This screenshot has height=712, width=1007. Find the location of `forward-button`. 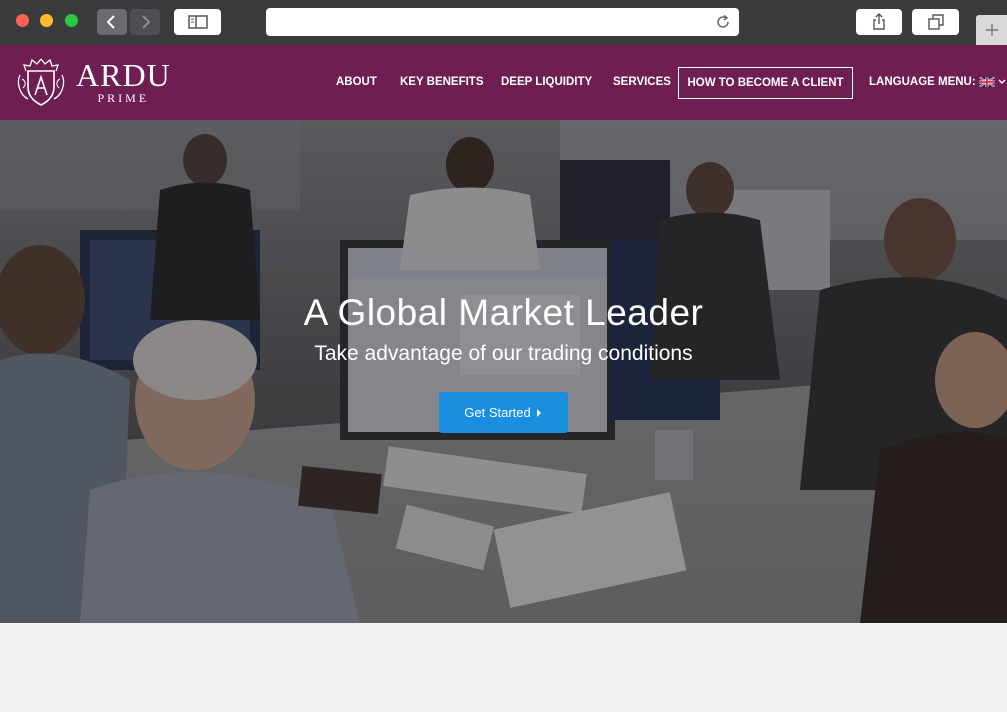

forward-button is located at coordinates (145, 22).